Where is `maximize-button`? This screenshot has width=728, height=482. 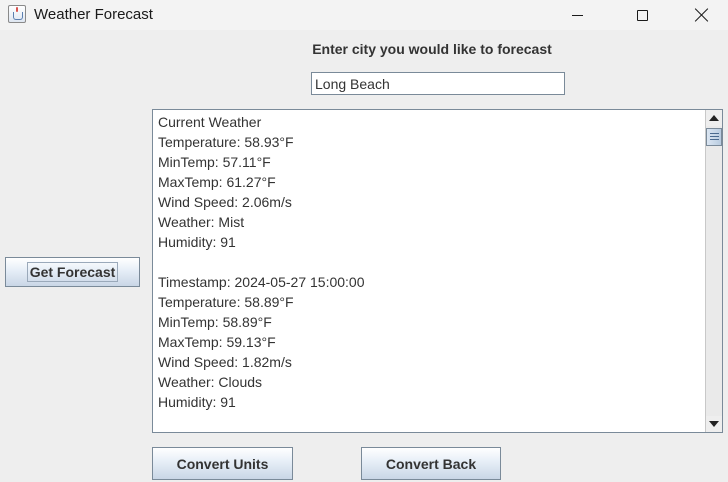
maximize-button is located at coordinates (642, 15).